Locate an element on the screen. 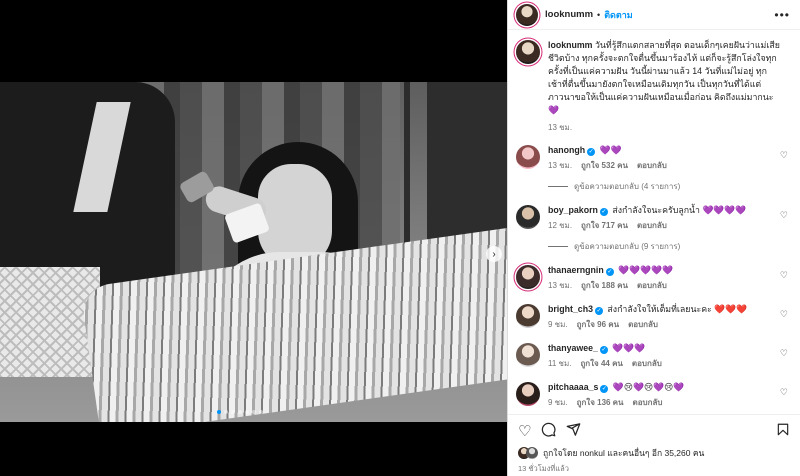 The height and width of the screenshot is (476, 800). bookmark-icon is located at coordinates (783, 431).